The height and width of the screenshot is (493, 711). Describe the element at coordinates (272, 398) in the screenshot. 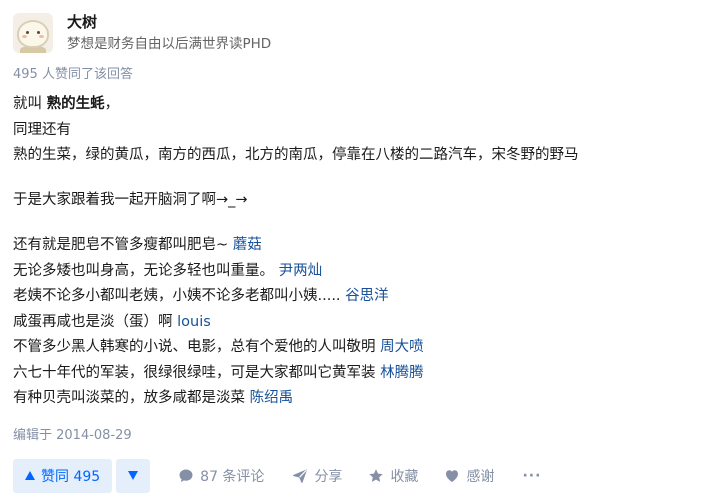

I see `user-link: 陈绍禹` at that location.